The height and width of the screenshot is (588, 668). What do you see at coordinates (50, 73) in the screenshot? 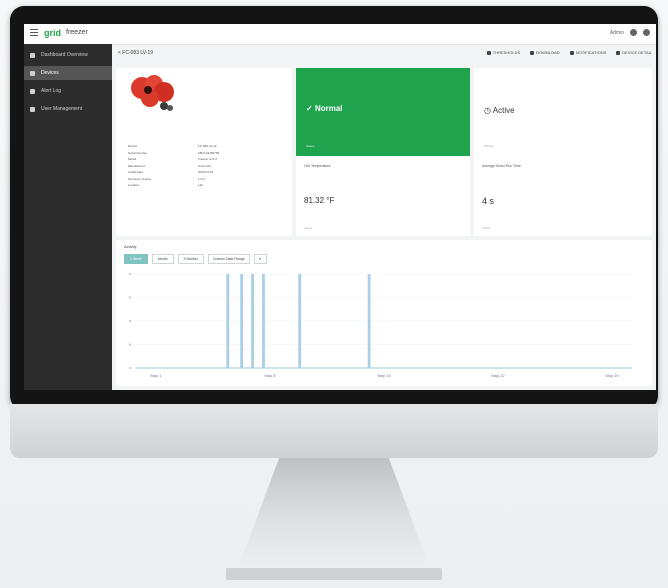
I see `sidebar-item-label: Devices` at bounding box center [50, 73].